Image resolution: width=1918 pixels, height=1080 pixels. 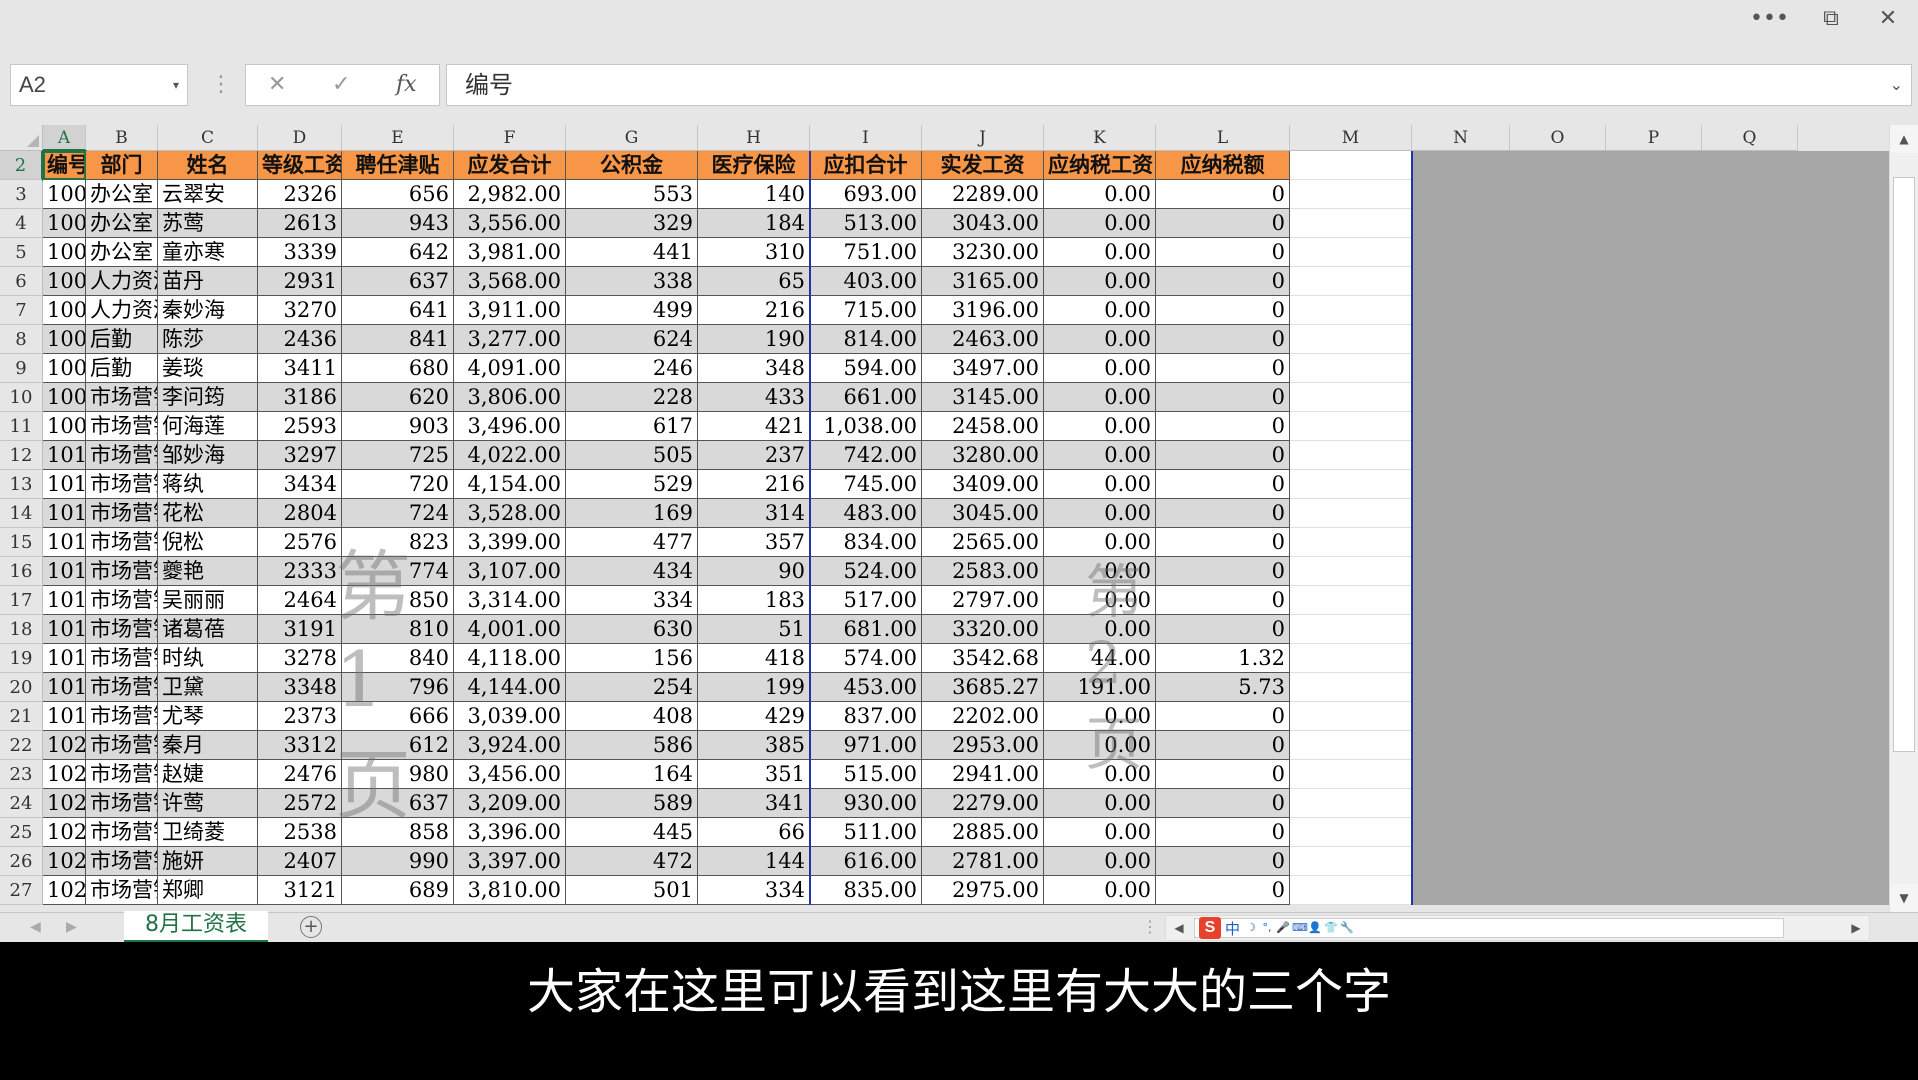 What do you see at coordinates (510, 600) in the screenshot?
I see `table-cell: 3,314.00` at bounding box center [510, 600].